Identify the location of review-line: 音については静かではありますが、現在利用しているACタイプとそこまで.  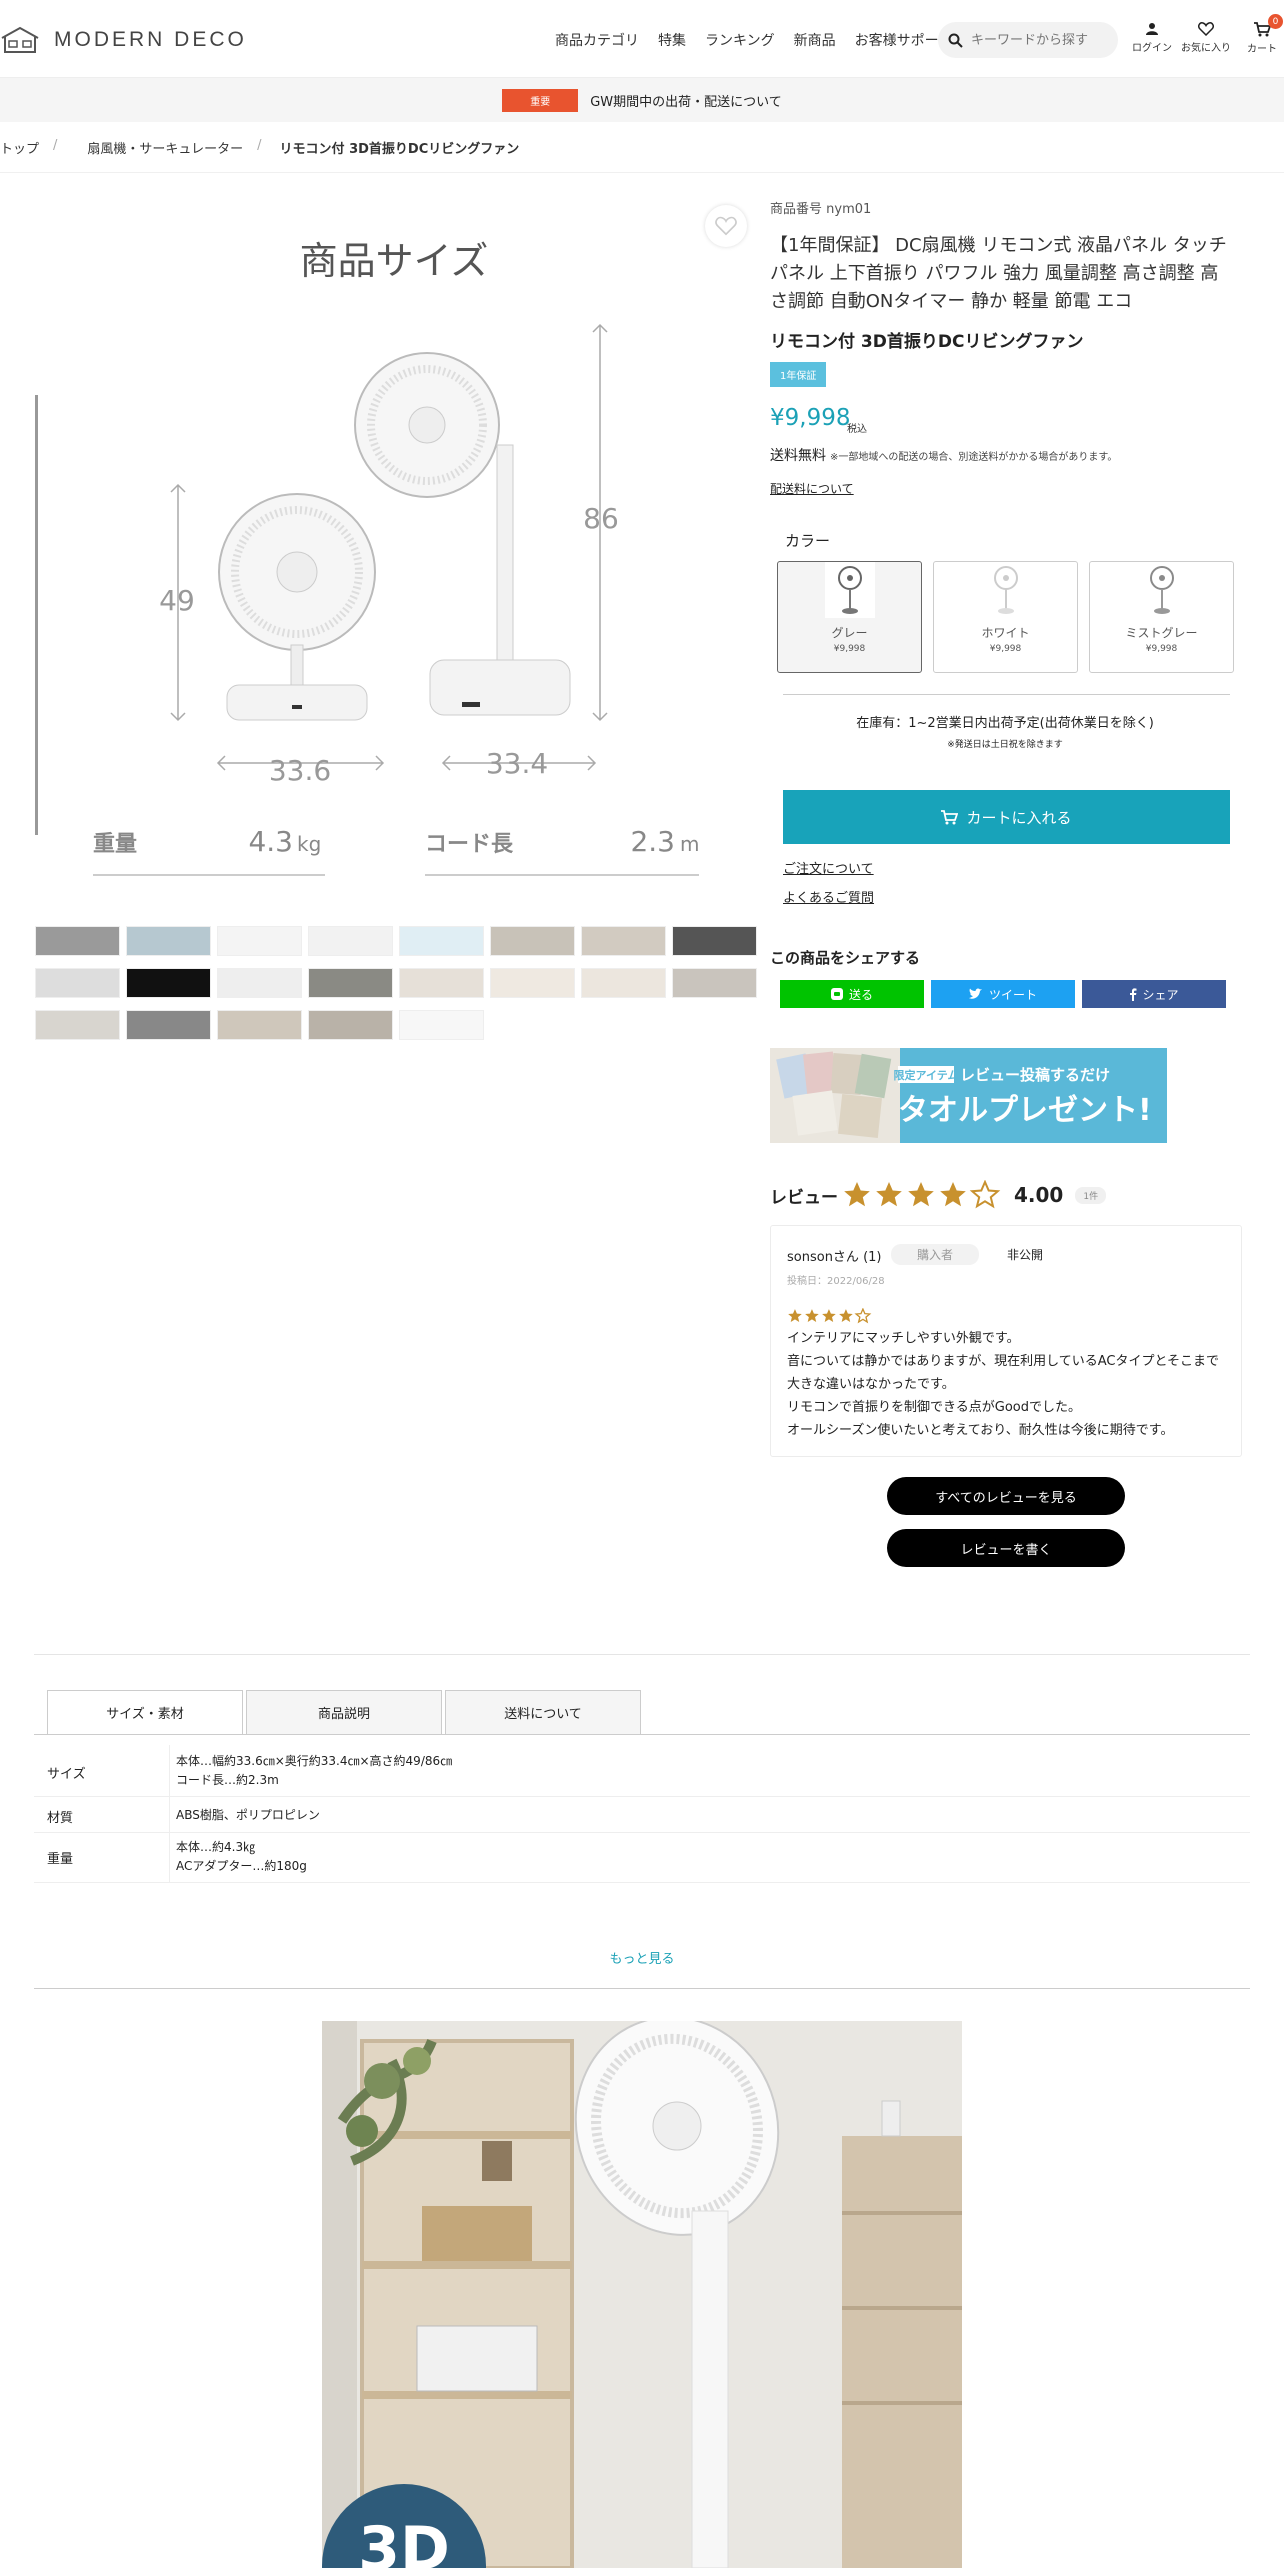
(1003, 1361).